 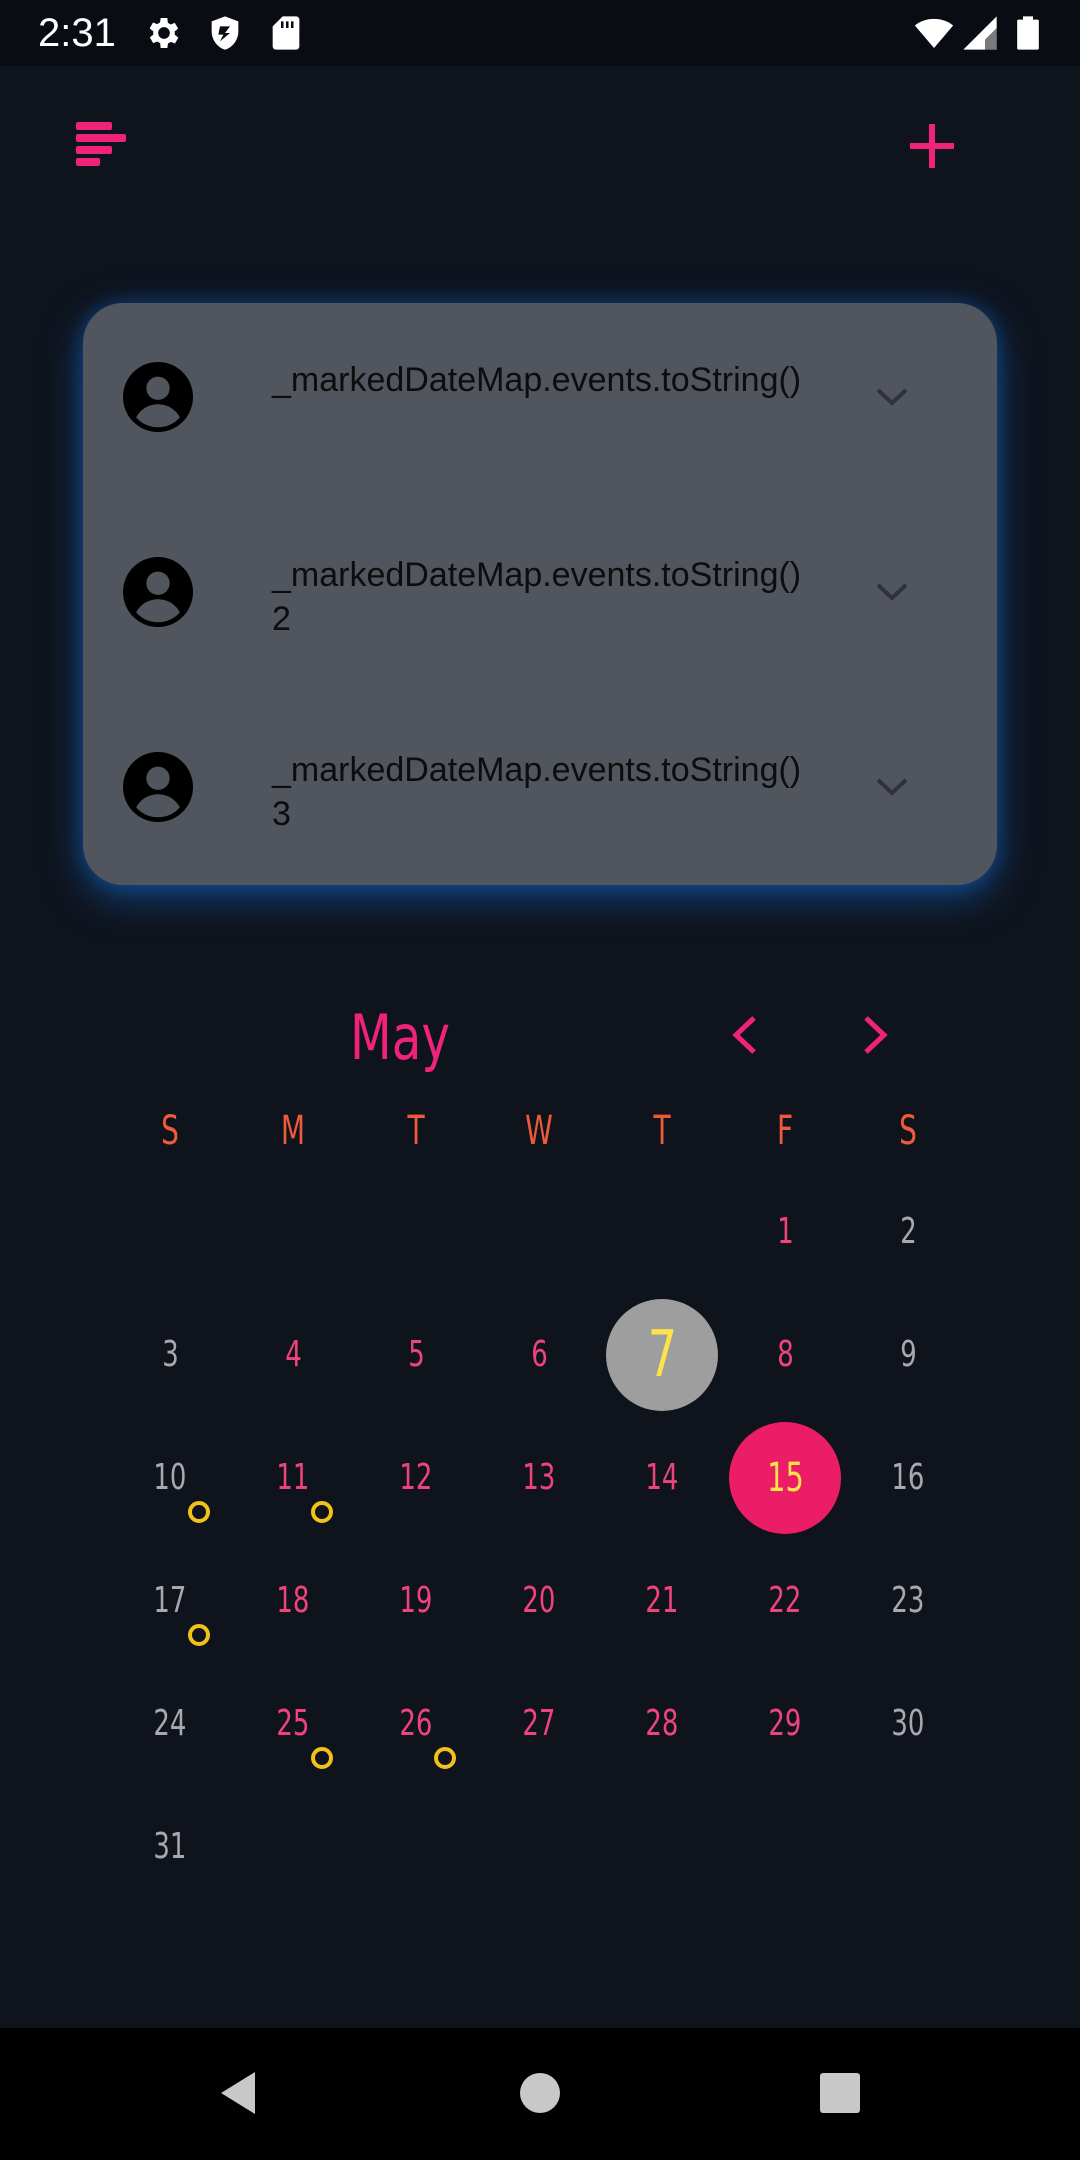 I want to click on calendar-day: 23, so click(x=908, y=1601).